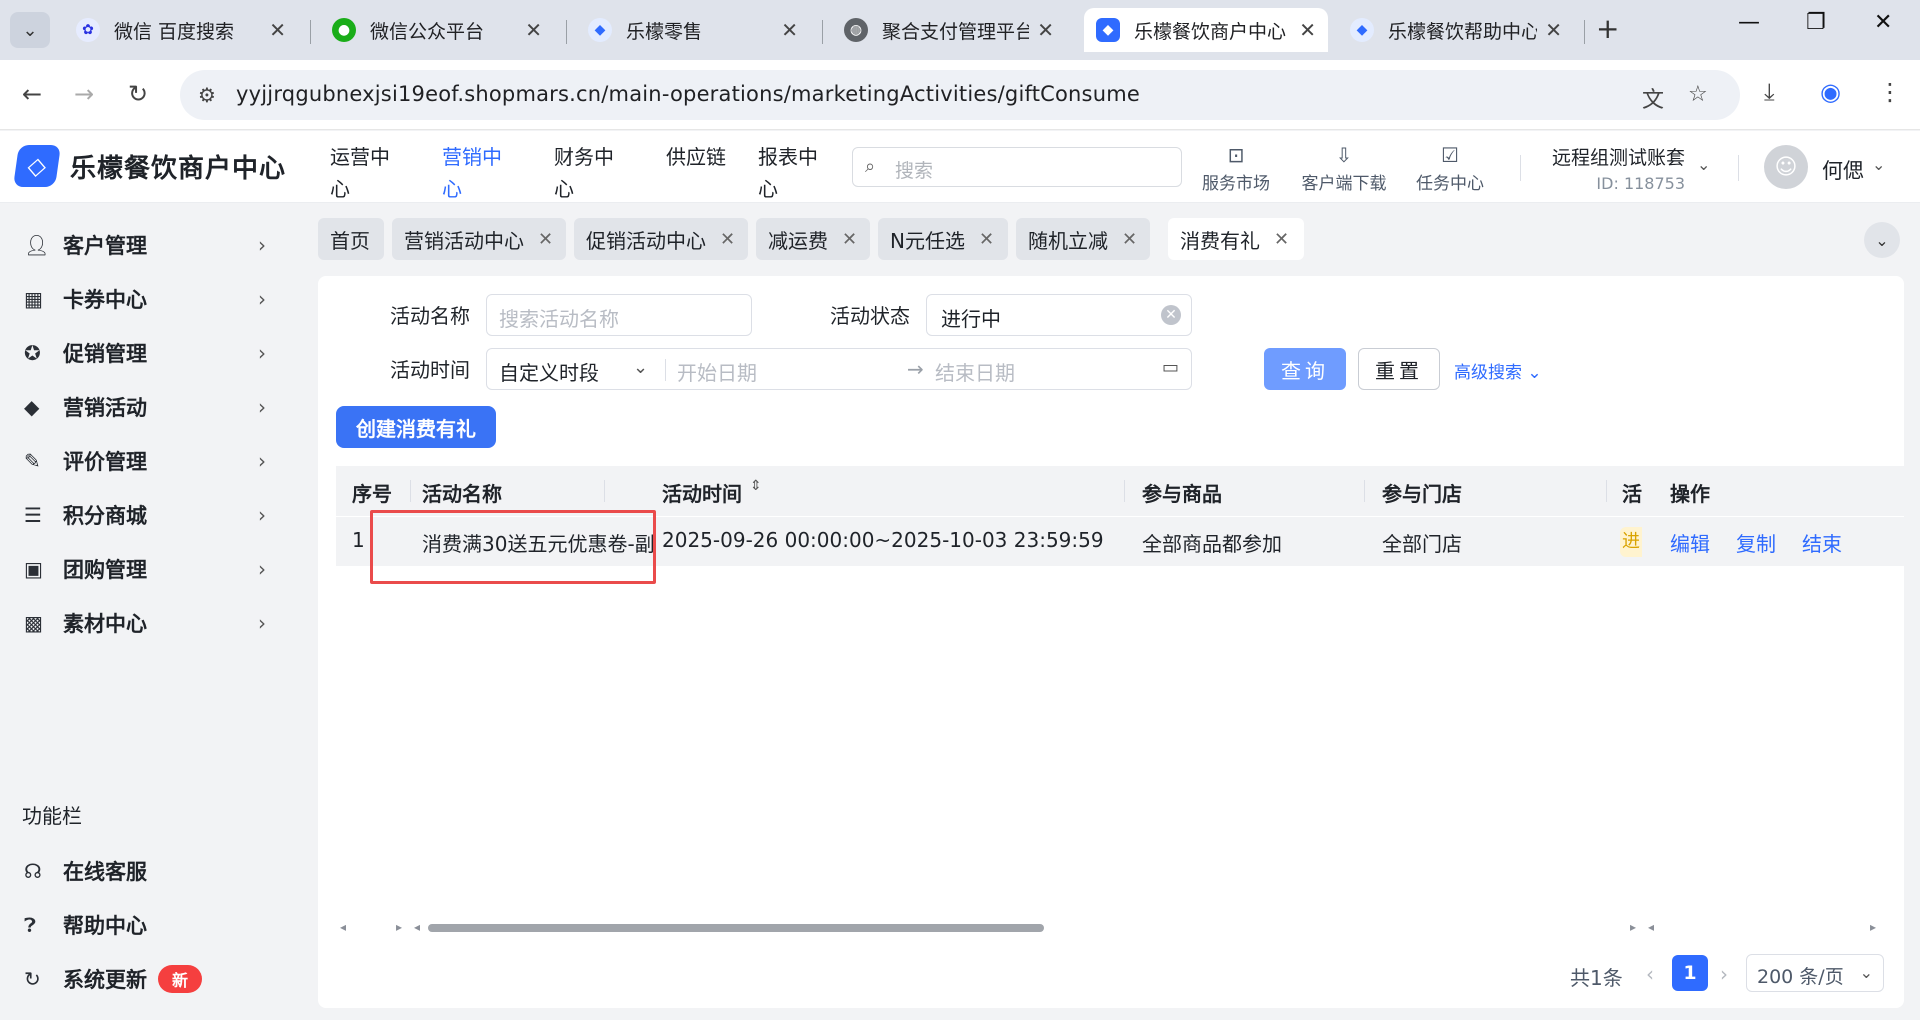 The width and height of the screenshot is (1920, 1020). I want to click on tabs-more-chevron-down-icon: ⌄, so click(1882, 240).